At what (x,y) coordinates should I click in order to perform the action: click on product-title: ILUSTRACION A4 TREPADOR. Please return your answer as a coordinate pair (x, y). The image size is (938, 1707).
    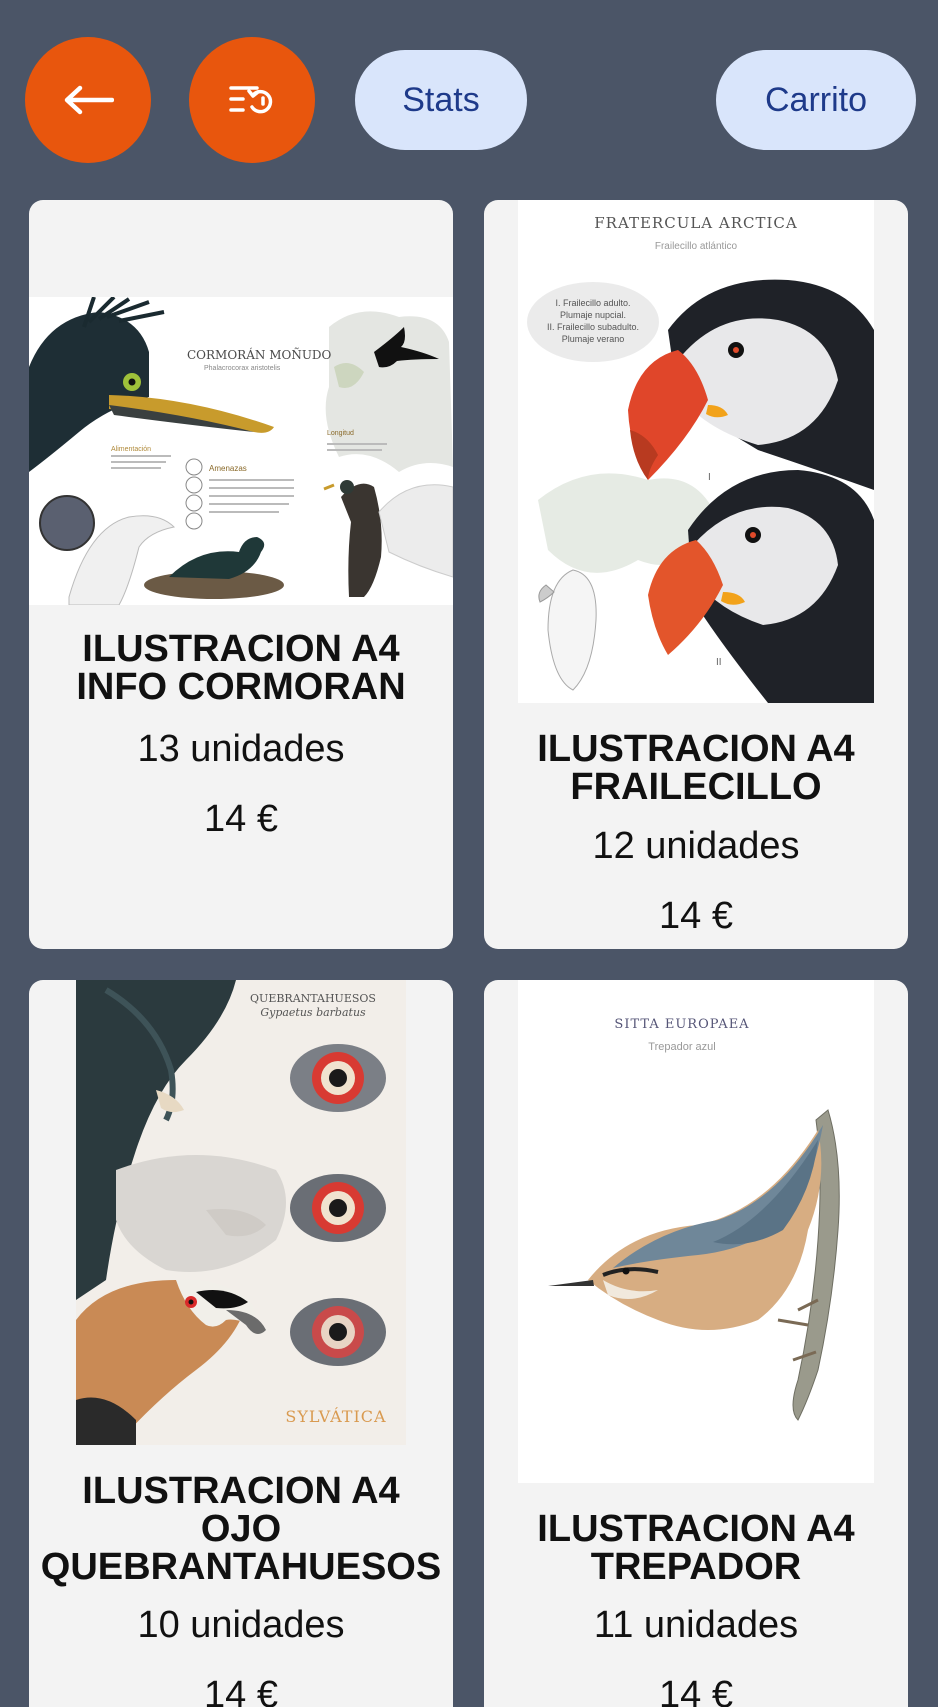
    Looking at the image, I should click on (696, 1548).